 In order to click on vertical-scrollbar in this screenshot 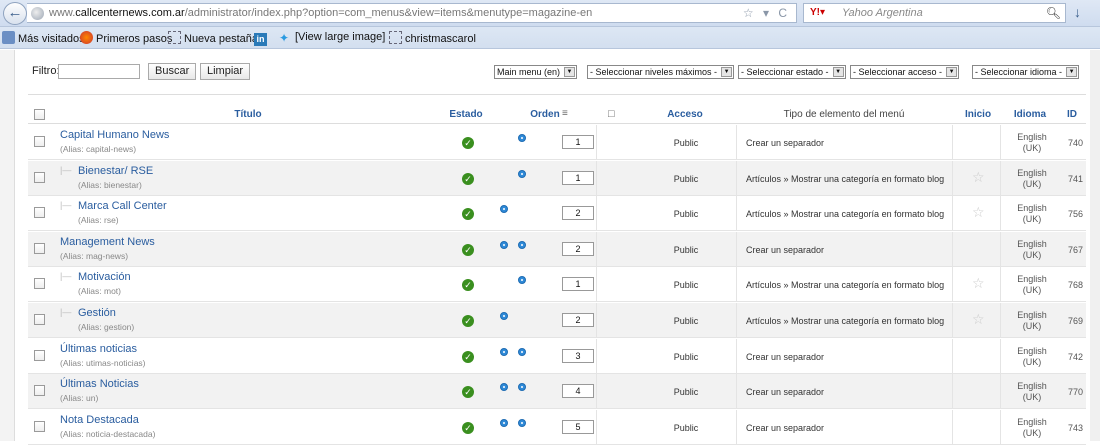, I will do `click(1095, 245)`.